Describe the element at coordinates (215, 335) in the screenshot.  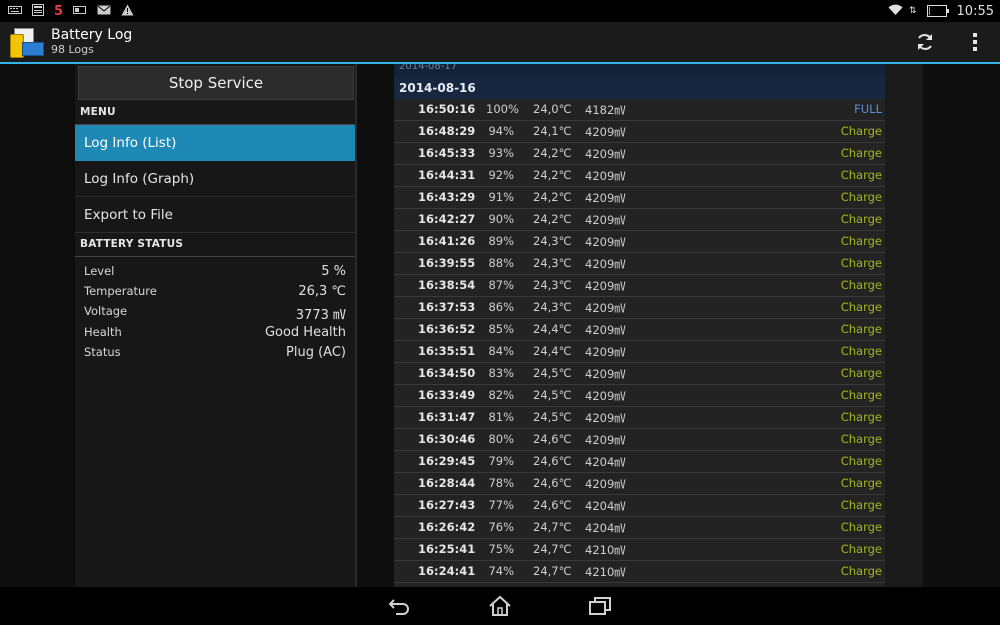
I see `status-row-health: Health Good Health` at that location.